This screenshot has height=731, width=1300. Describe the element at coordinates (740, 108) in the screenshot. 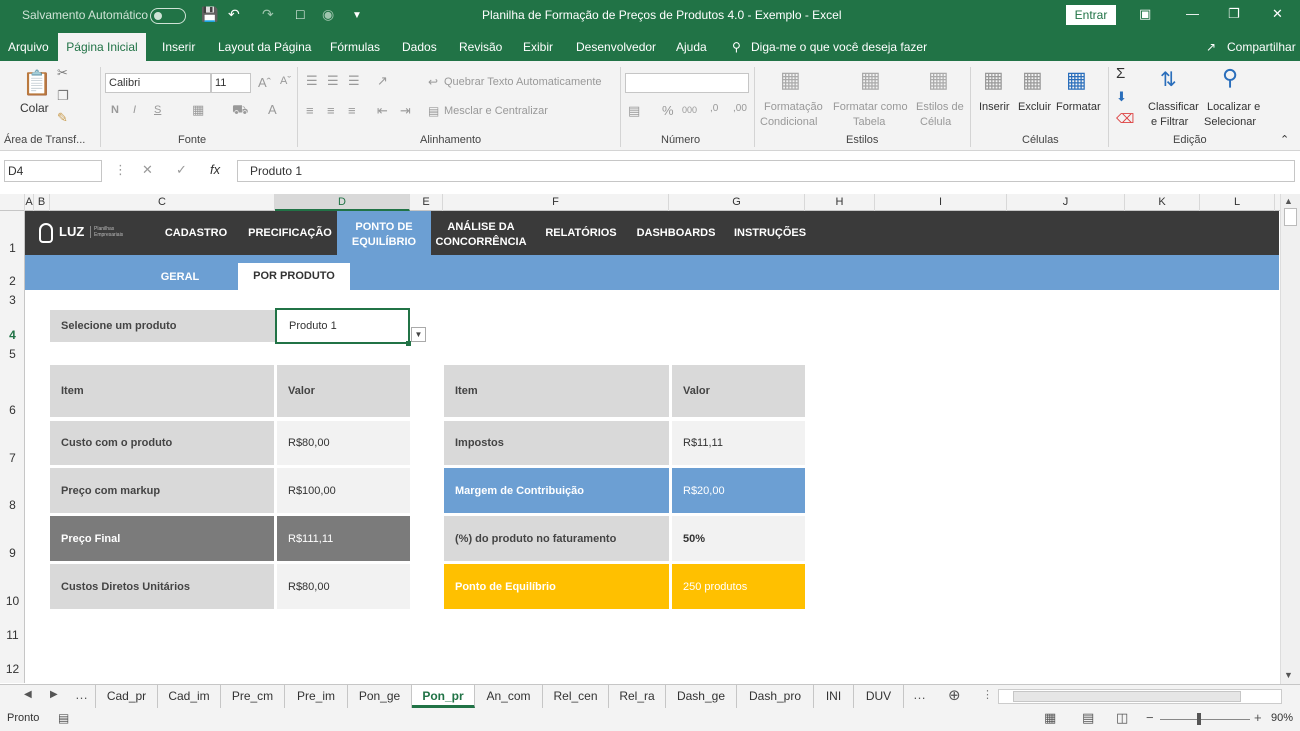

I see `decrease-decimal-icon: ,00` at that location.